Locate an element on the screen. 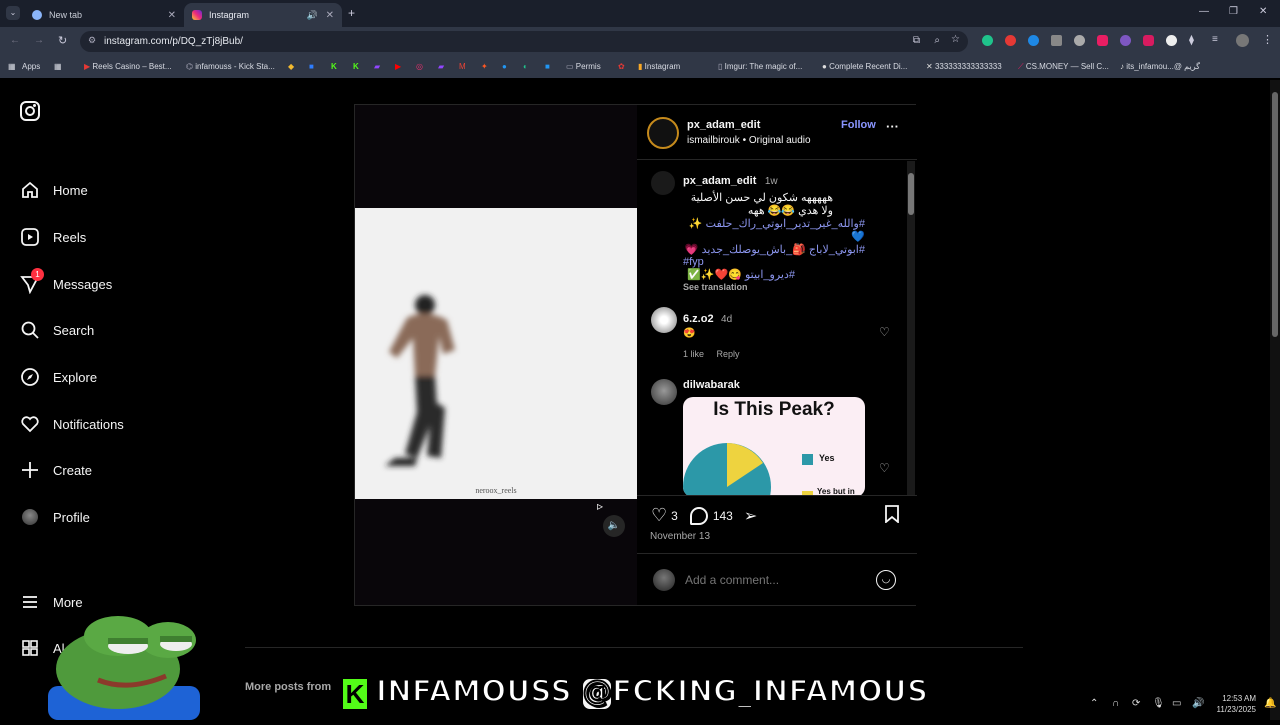  tray-chevron-icon: ⌃ is located at coordinates (1094, 703).